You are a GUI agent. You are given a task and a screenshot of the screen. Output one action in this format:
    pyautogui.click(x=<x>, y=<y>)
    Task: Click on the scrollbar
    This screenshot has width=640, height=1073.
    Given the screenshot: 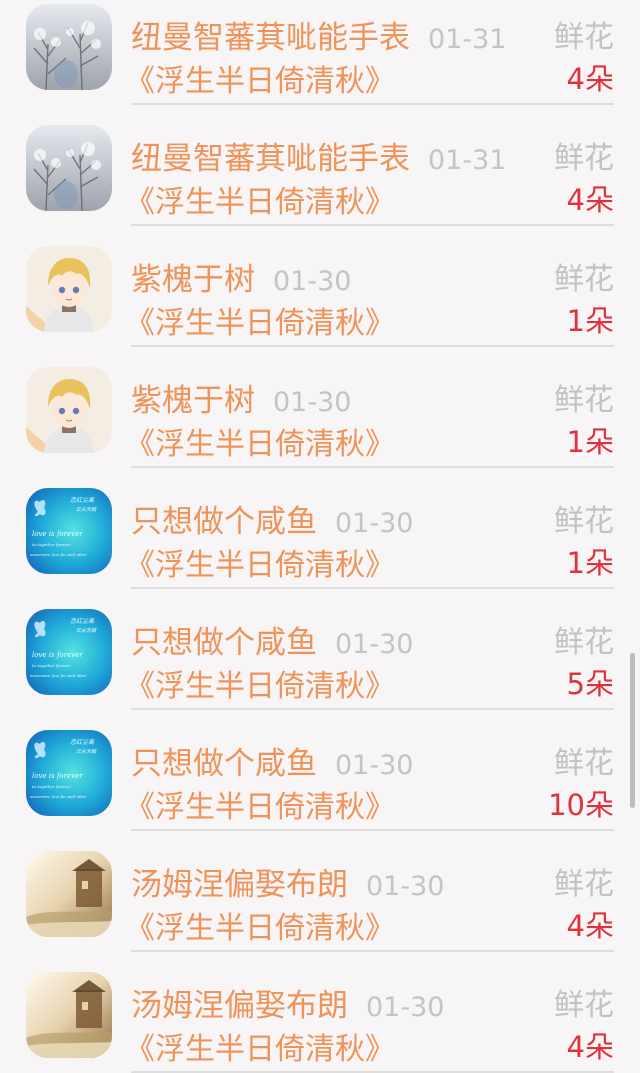 What is the action you would take?
    pyautogui.click(x=632, y=730)
    